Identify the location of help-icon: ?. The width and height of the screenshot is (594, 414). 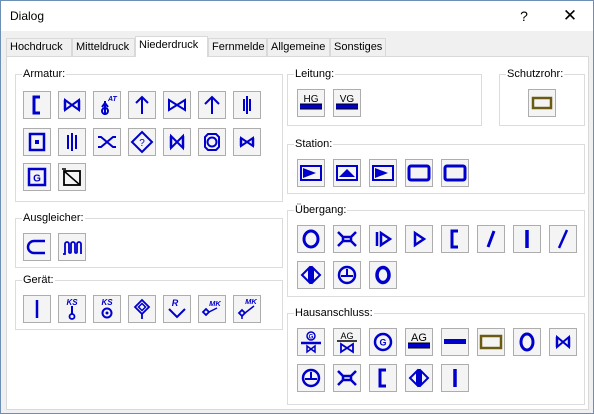
(524, 16).